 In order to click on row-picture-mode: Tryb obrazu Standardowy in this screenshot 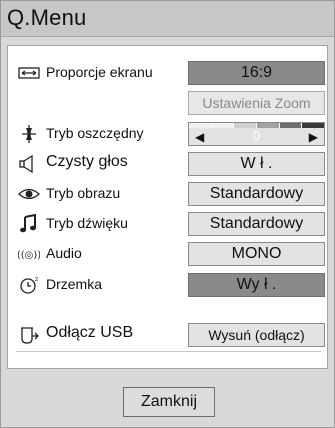, I will do `click(168, 194)`.